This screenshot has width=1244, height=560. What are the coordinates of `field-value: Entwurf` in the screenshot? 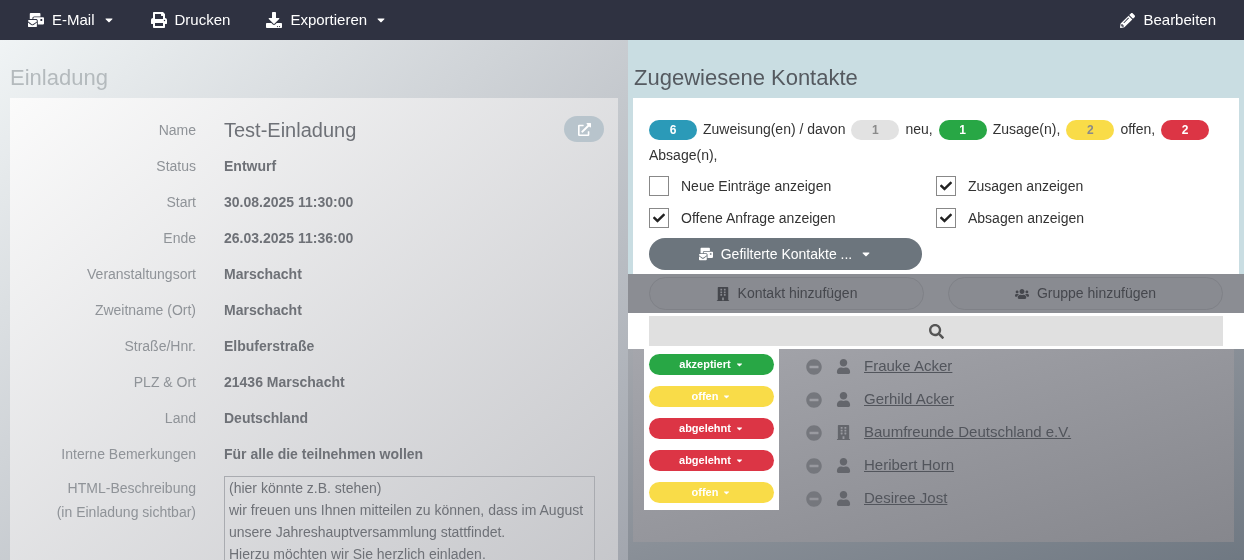 It's located at (250, 166).